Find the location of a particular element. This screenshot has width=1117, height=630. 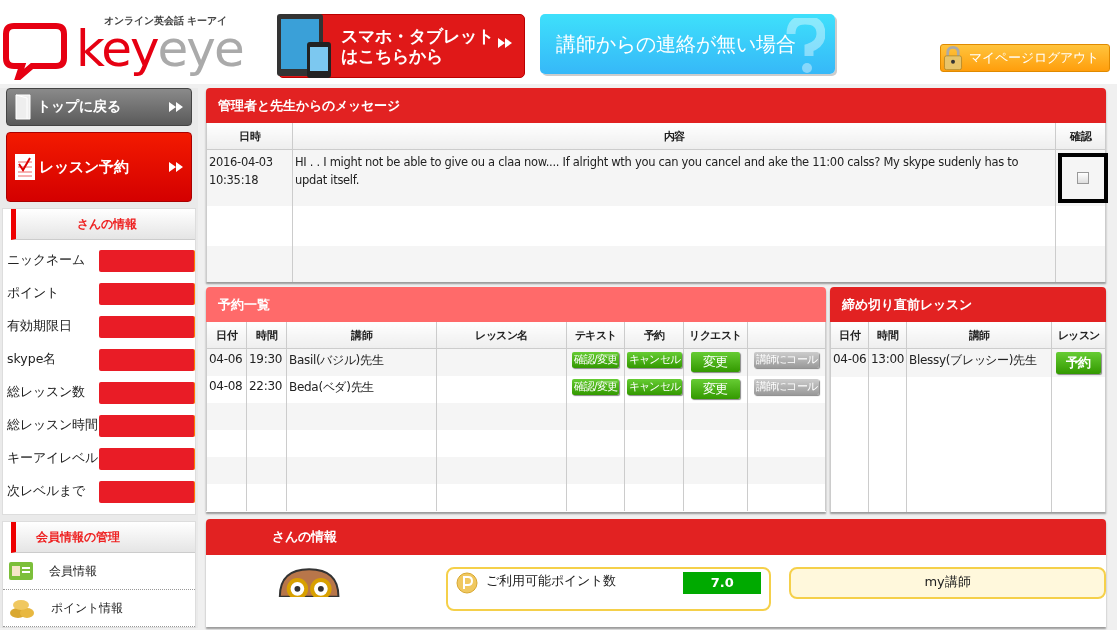

info-label: 総レッスン時間 is located at coordinates (53, 425).